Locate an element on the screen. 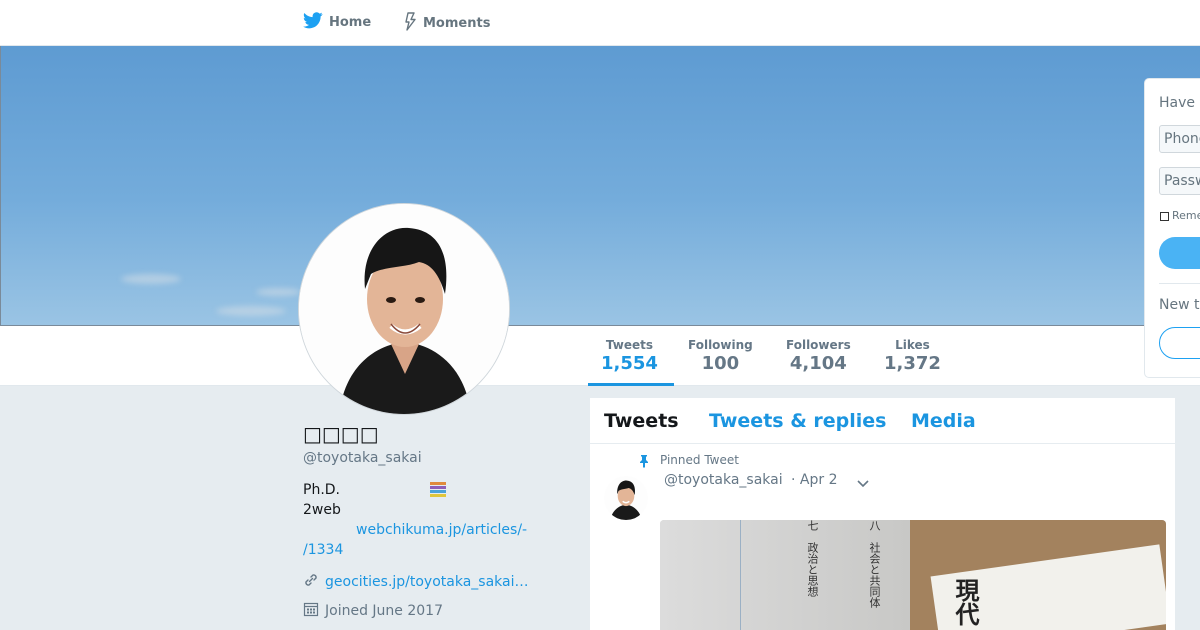  nav-moments-link: Moments is located at coordinates (446, 23).